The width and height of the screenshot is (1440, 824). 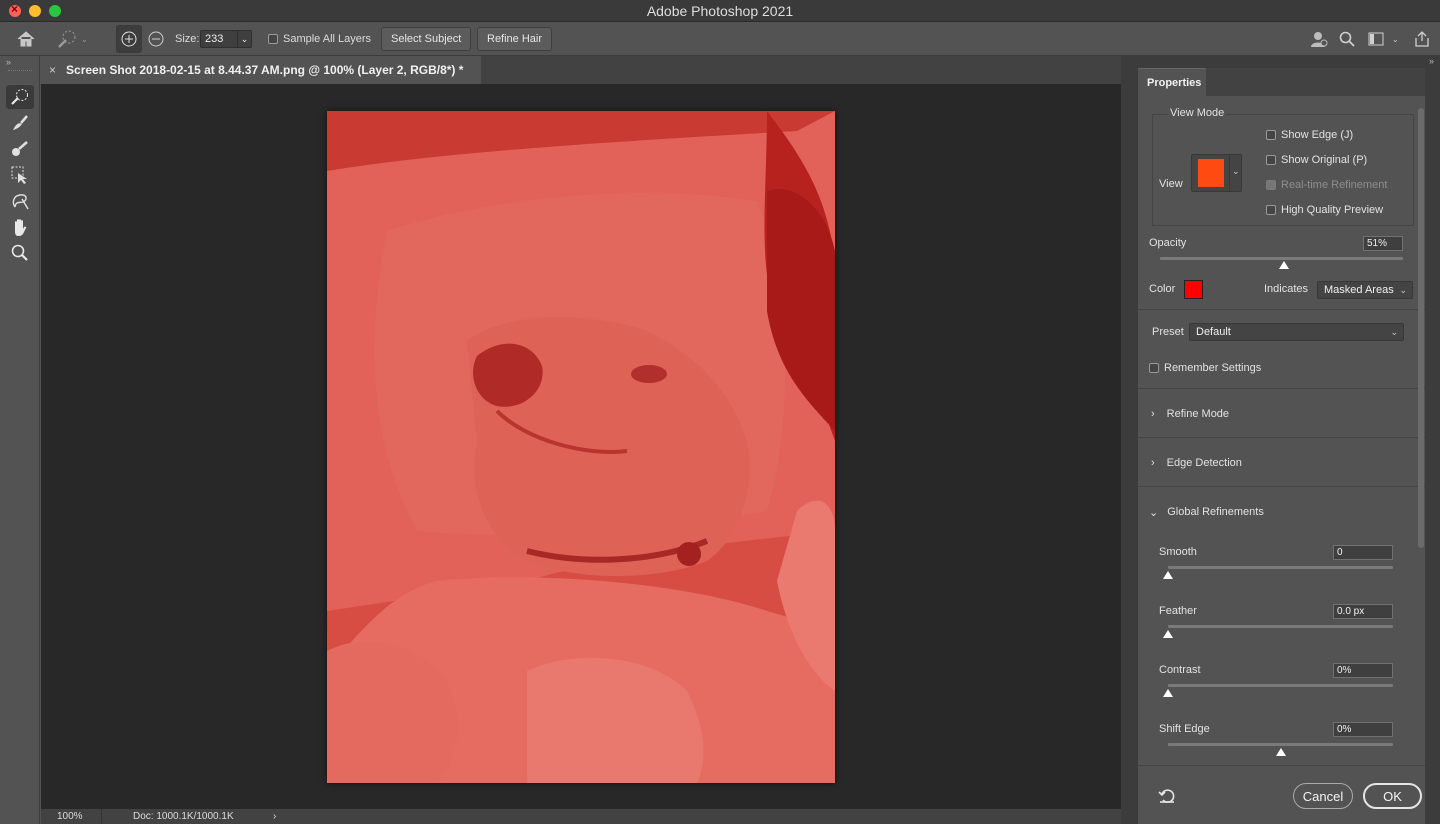 I want to click on panel-scrollbar, so click(x=1421, y=448).